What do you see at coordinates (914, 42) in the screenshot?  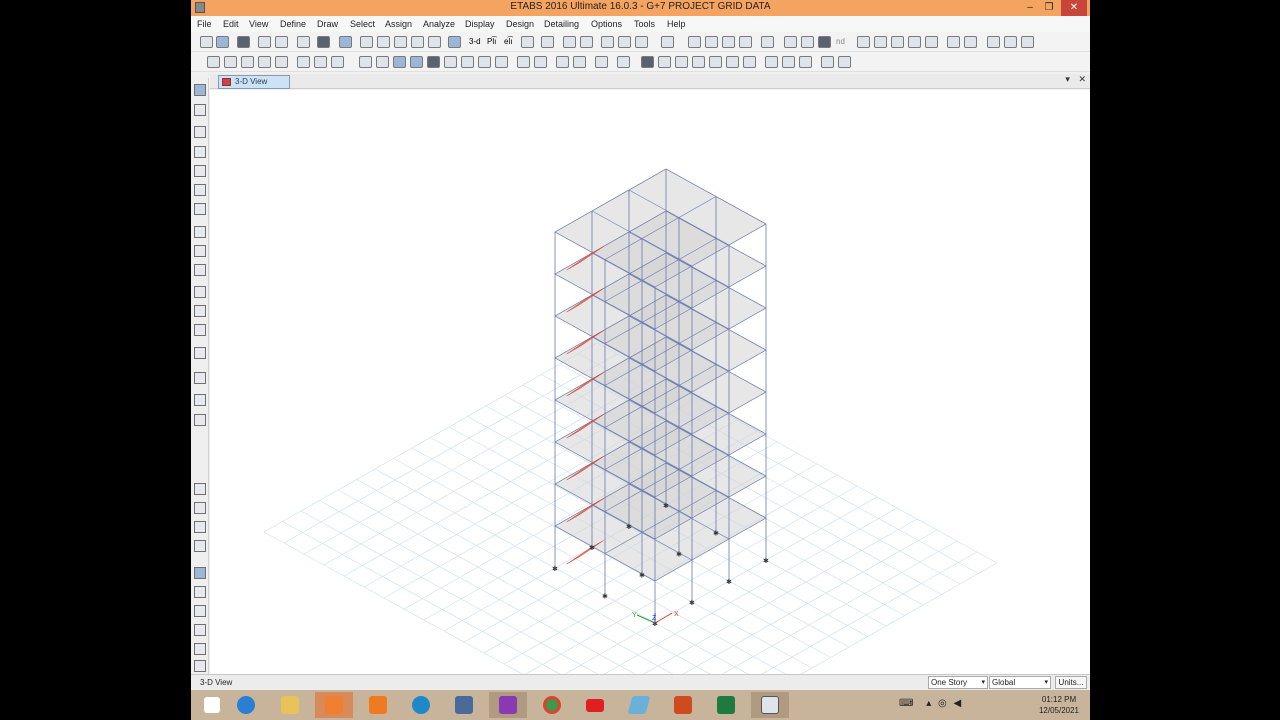 I see `design-wall-icon` at bounding box center [914, 42].